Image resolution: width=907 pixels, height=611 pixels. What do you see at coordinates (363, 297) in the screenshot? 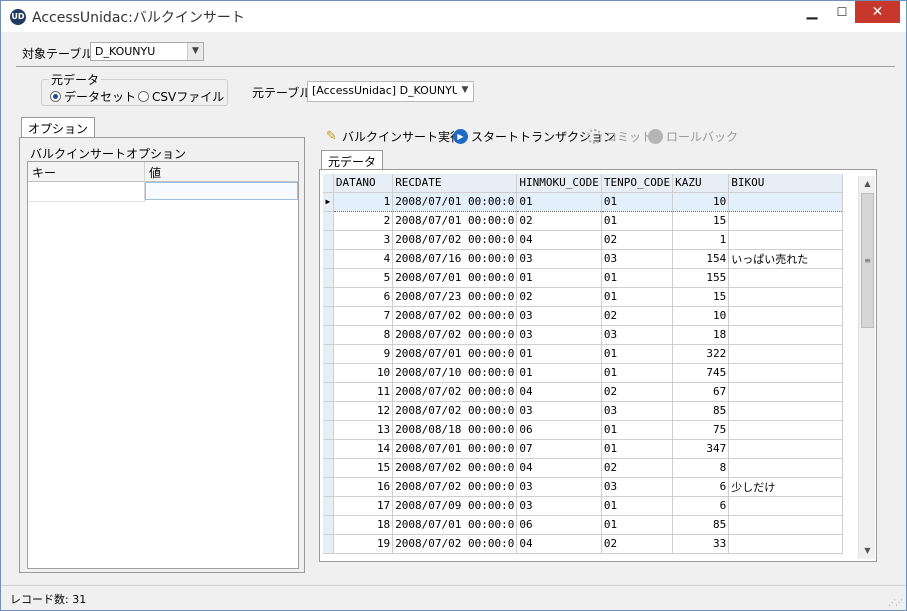
I see `cell-datano: 6` at bounding box center [363, 297].